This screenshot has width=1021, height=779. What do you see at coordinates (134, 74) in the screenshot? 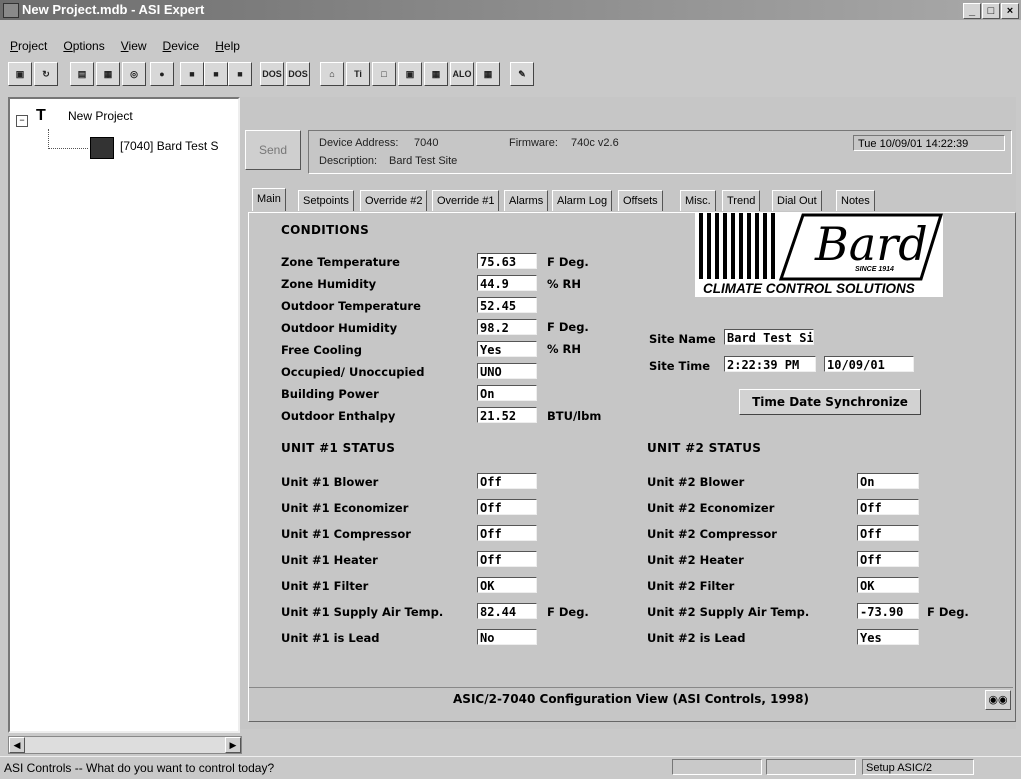
I see `binoculars-icon: ◎` at bounding box center [134, 74].